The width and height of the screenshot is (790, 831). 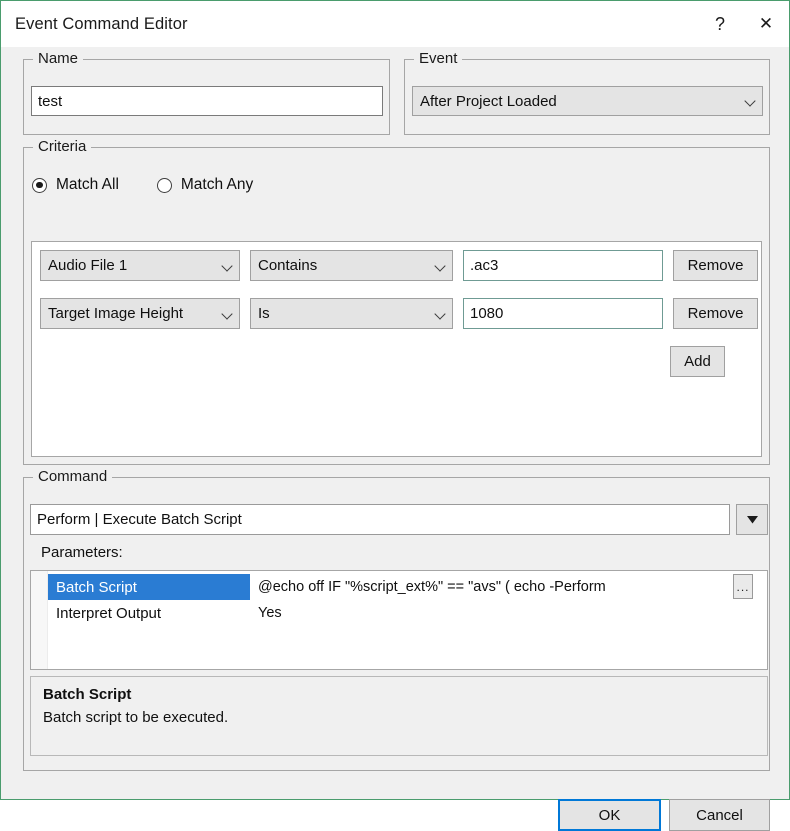 I want to click on criteria-value-input-2: 1080, so click(x=563, y=313).